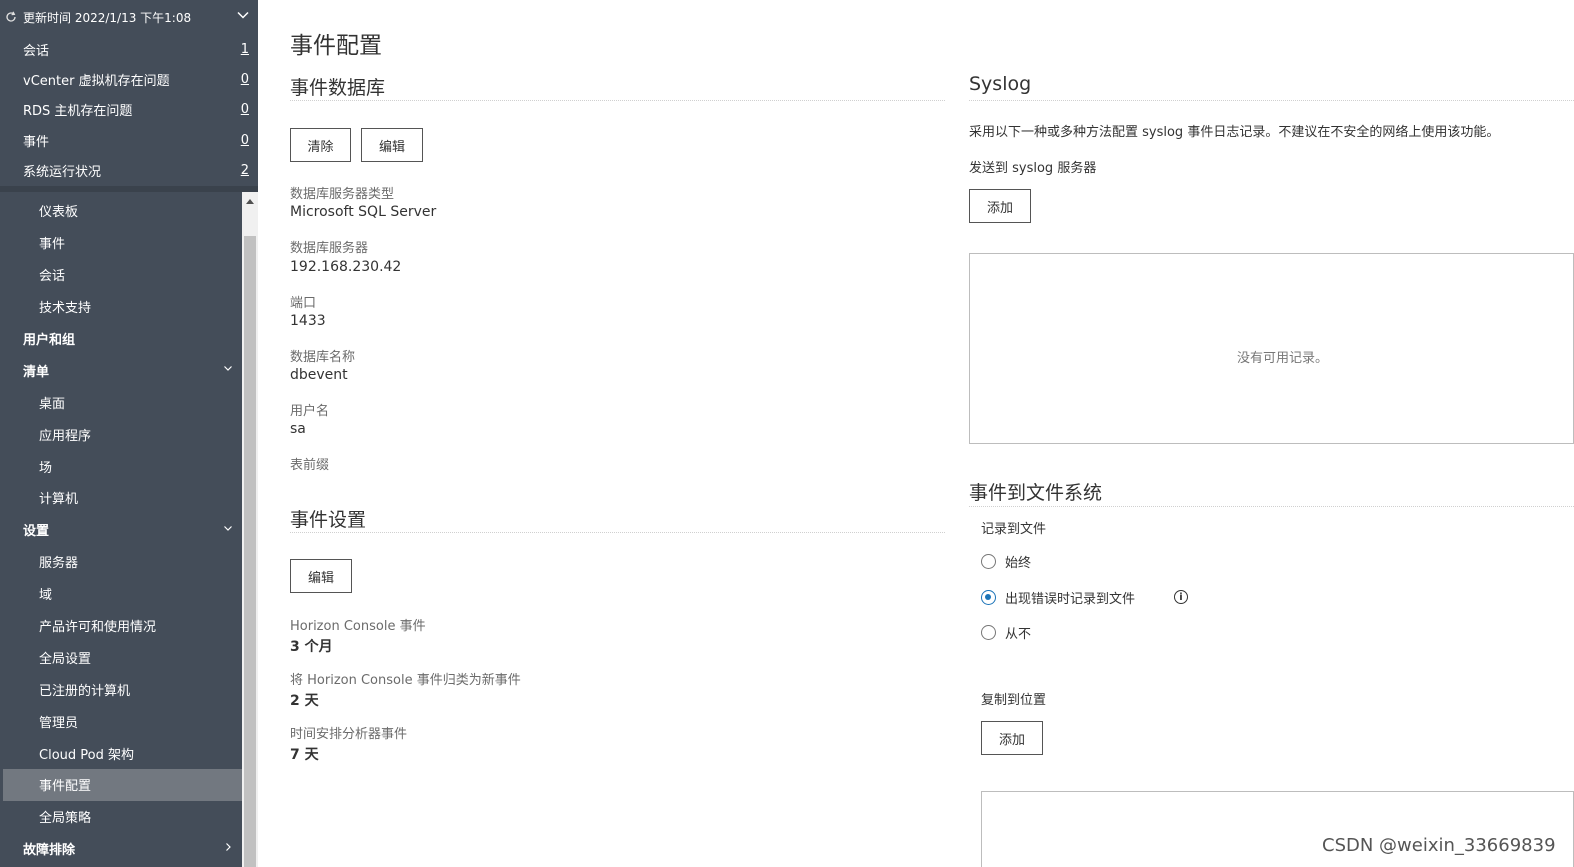 This screenshot has width=1574, height=867. What do you see at coordinates (250, 200) in the screenshot?
I see `scroll-up-arrow-icon` at bounding box center [250, 200].